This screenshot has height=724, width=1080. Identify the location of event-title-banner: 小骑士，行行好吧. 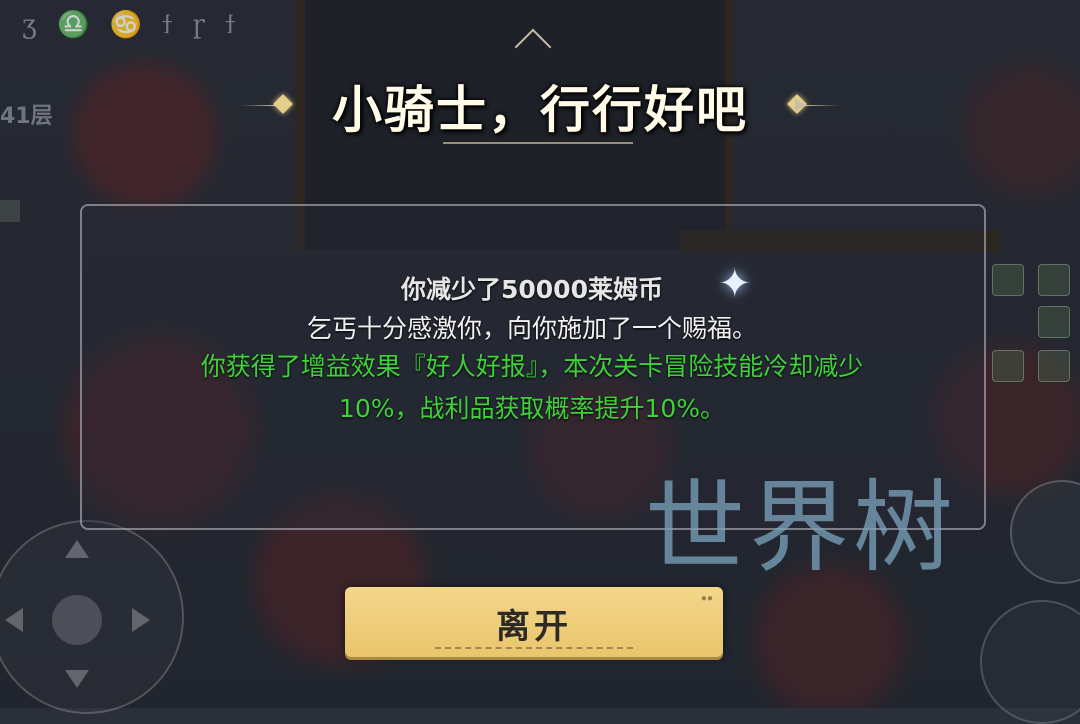
(540, 105).